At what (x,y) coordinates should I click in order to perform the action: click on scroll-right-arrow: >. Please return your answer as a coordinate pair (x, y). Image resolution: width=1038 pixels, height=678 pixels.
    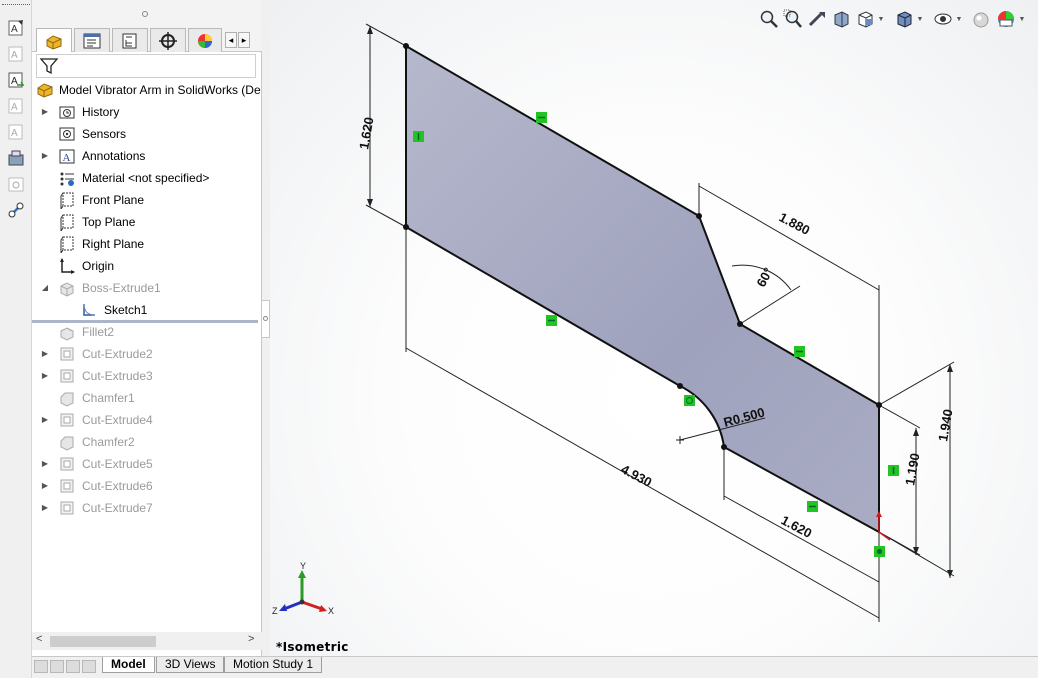
    Looking at the image, I should click on (251, 639).